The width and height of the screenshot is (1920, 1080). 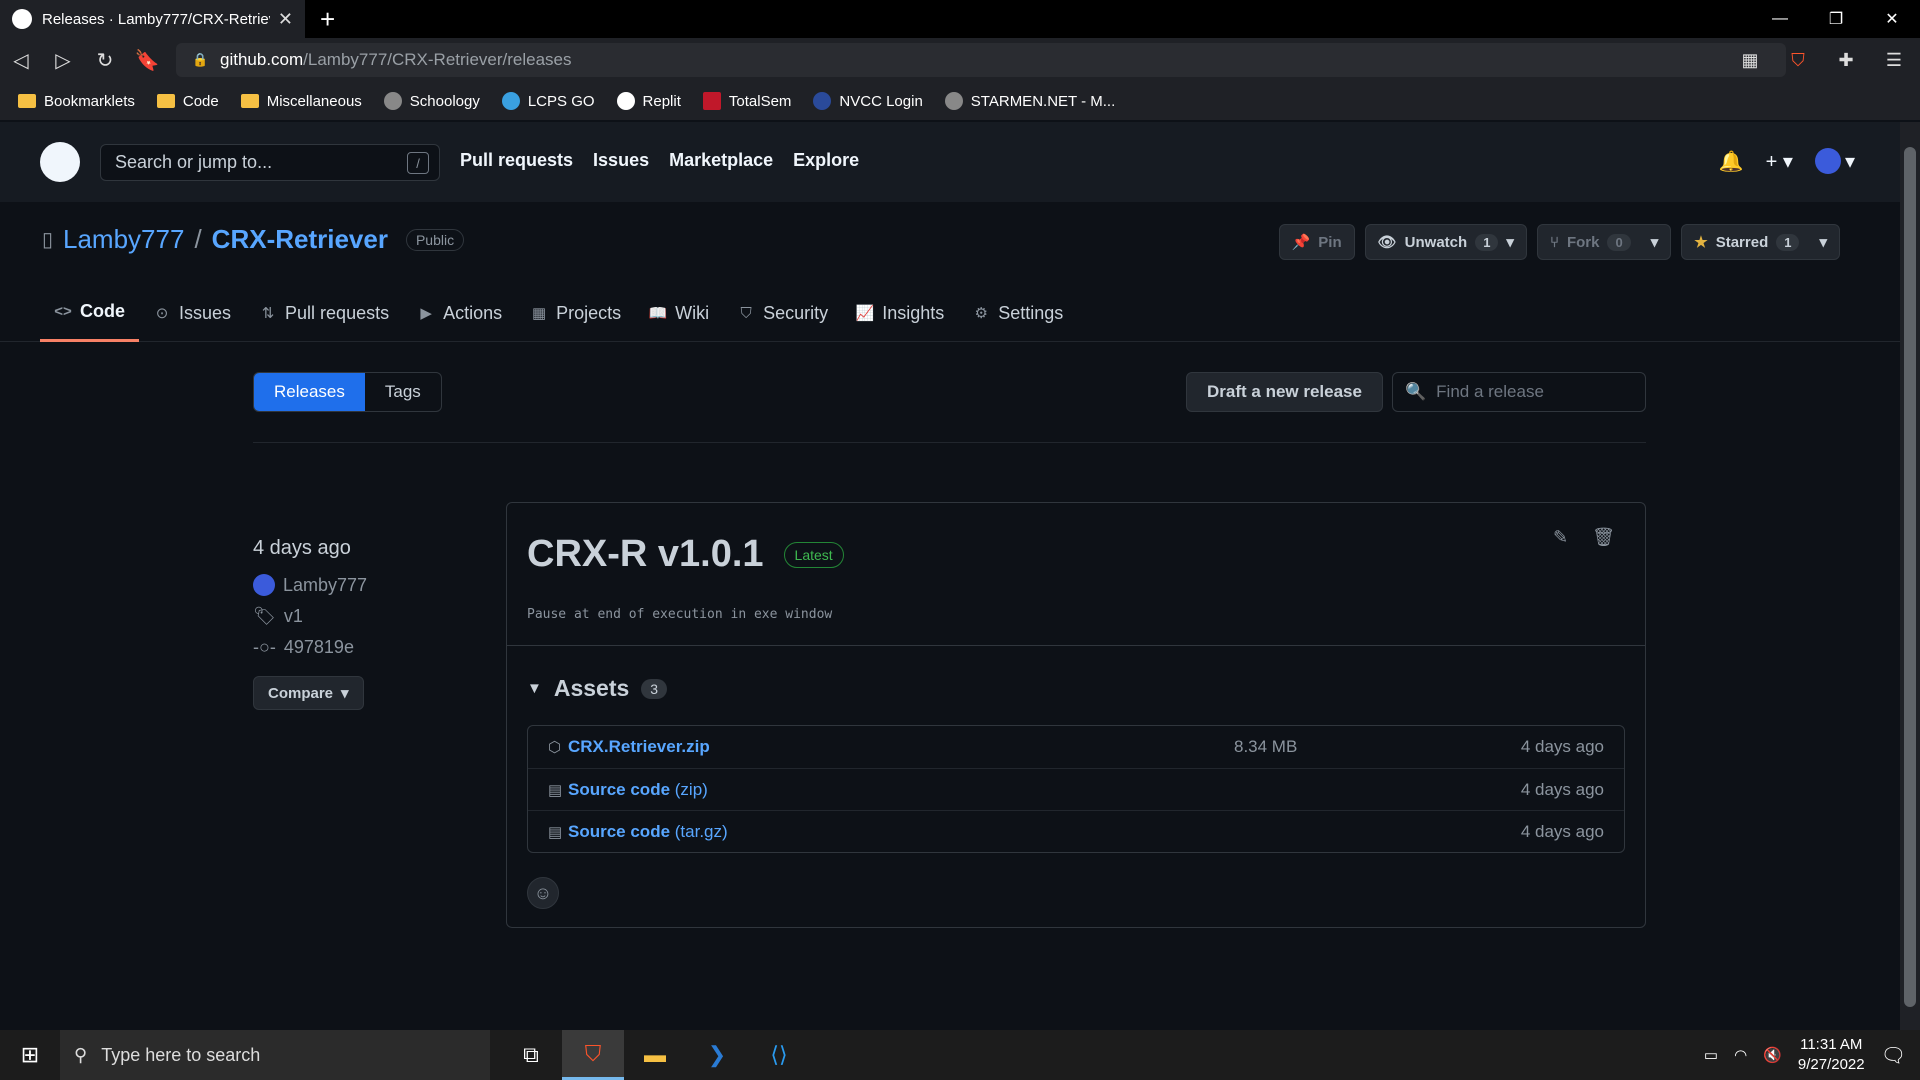 I want to click on bookmark-miscellaneous: Miscellaneous, so click(x=301, y=101).